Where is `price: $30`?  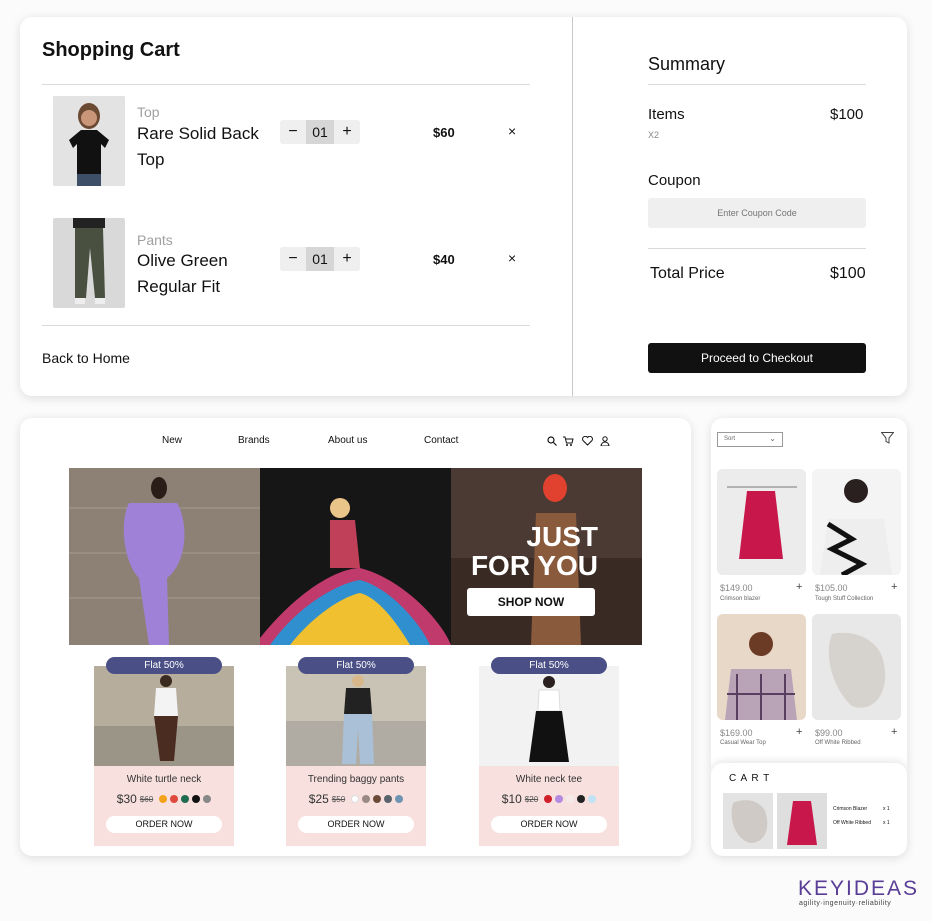
price: $30 is located at coordinates (126, 799).